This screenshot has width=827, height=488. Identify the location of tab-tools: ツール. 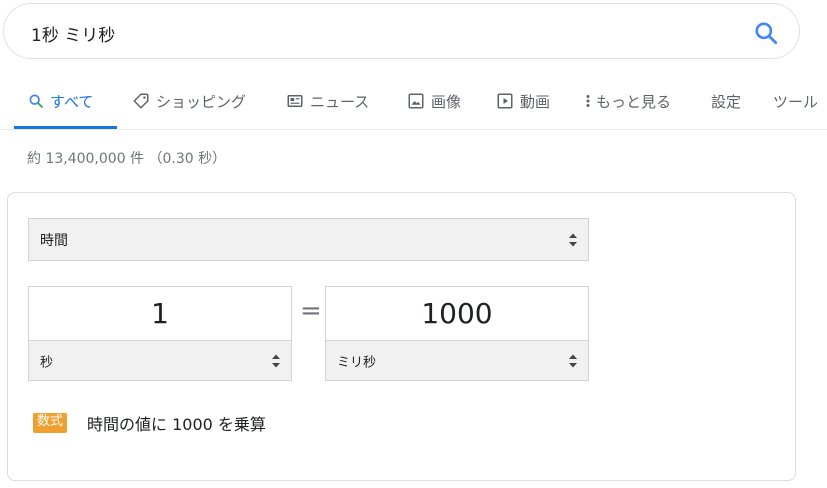
(795, 101).